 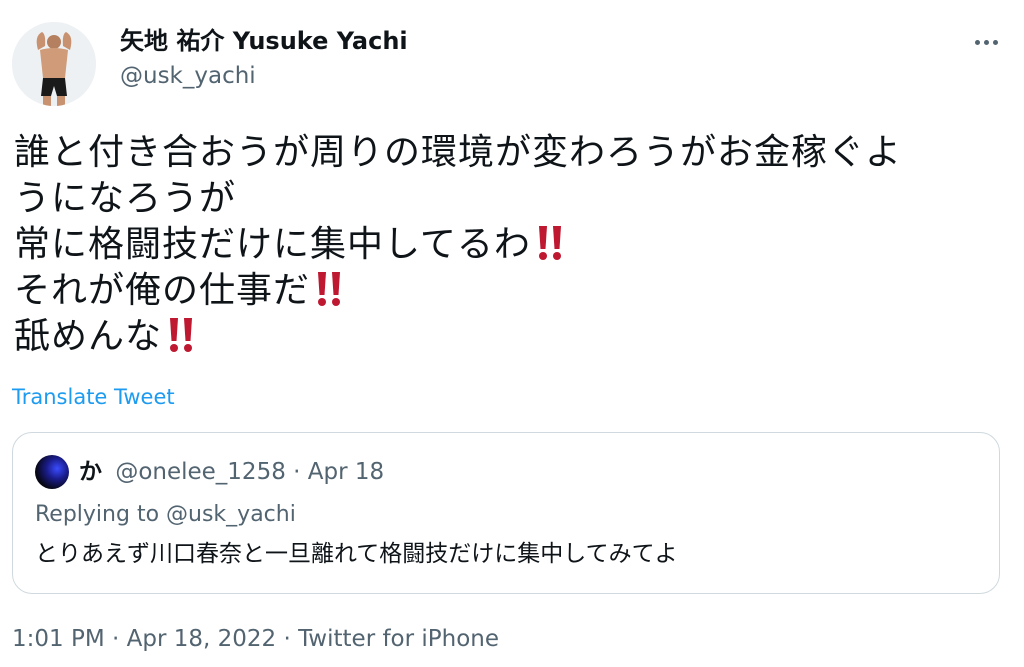 I want to click on replying-handle-link: @usk_yachi, so click(x=231, y=514).